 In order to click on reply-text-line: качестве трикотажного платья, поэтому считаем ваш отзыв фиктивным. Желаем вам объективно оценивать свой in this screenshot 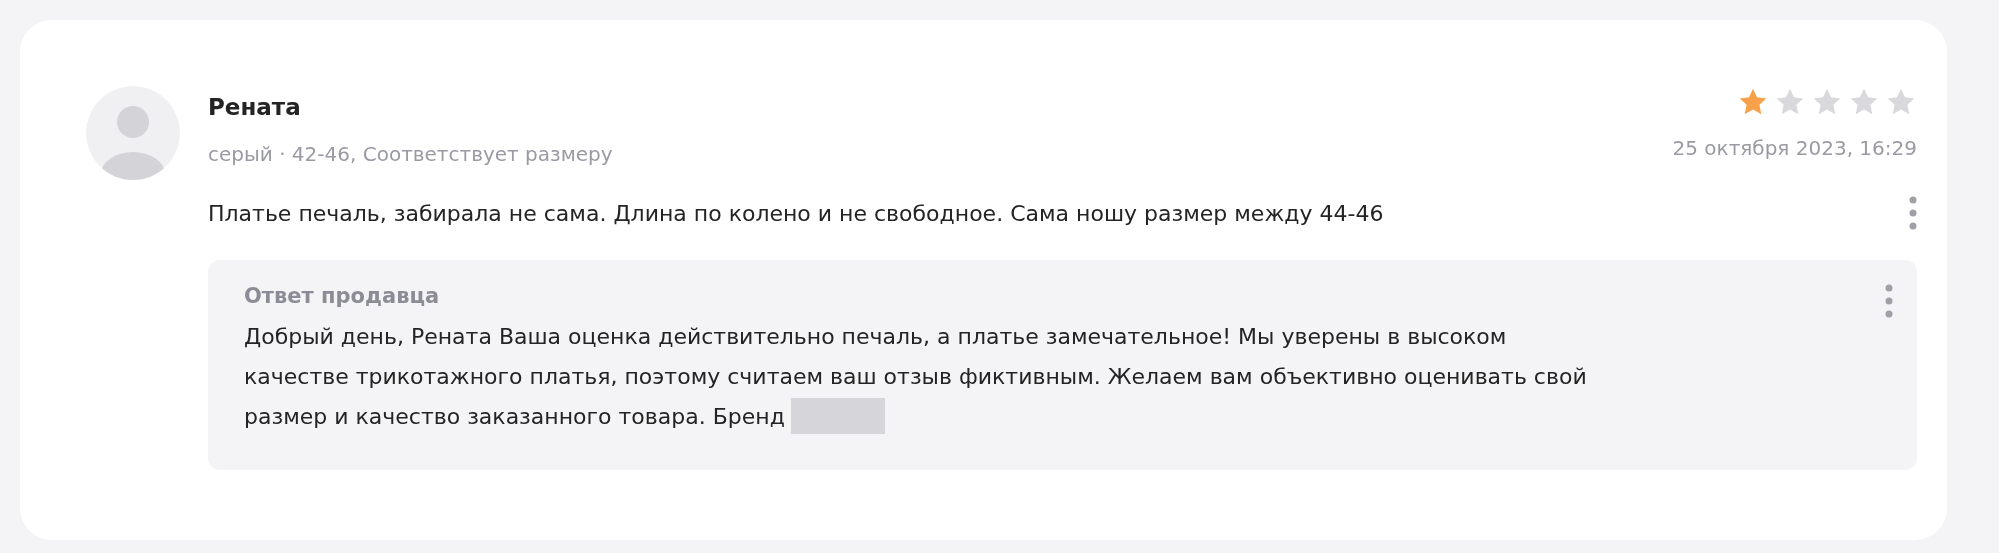, I will do `click(915, 376)`.